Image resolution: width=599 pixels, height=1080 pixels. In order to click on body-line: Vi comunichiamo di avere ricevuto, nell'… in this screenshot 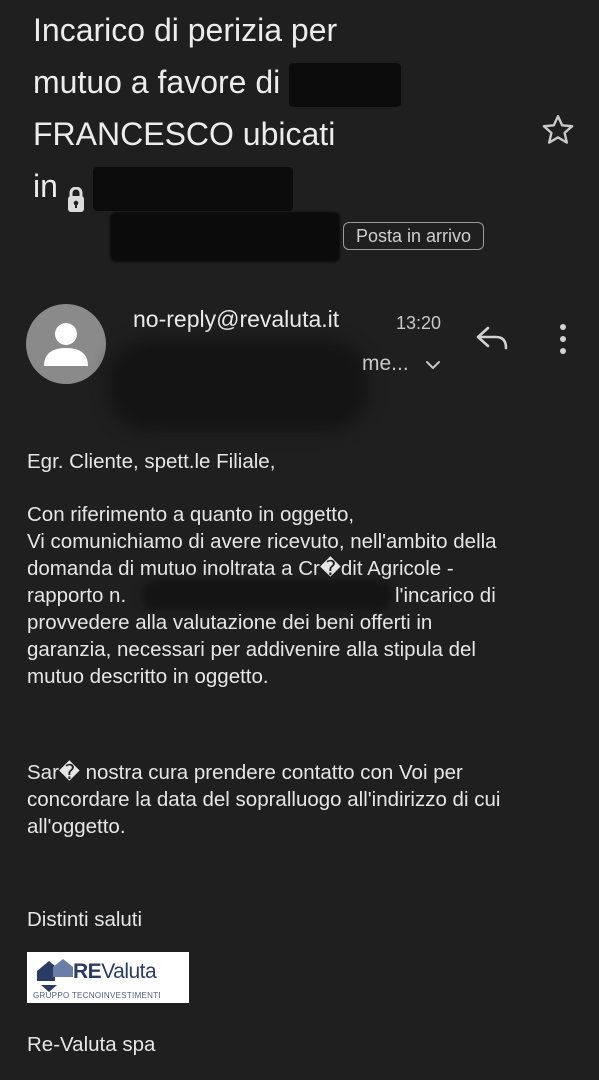, I will do `click(262, 541)`.